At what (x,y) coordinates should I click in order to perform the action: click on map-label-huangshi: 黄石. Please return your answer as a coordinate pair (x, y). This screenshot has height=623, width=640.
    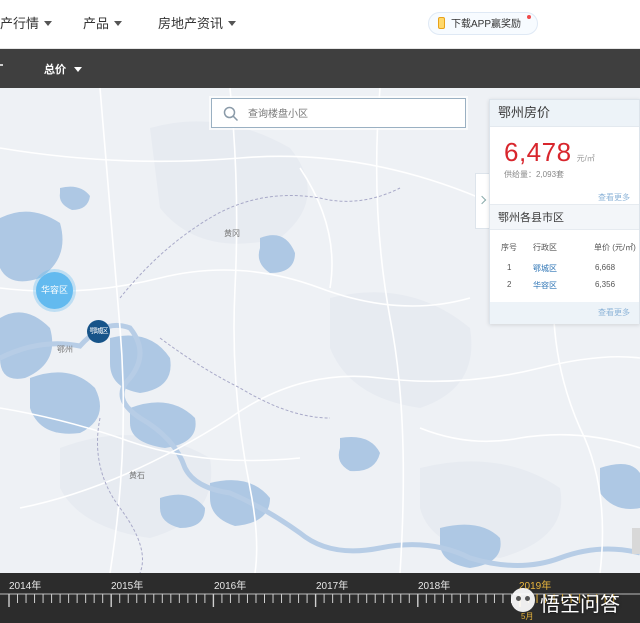
    Looking at the image, I should click on (137, 475).